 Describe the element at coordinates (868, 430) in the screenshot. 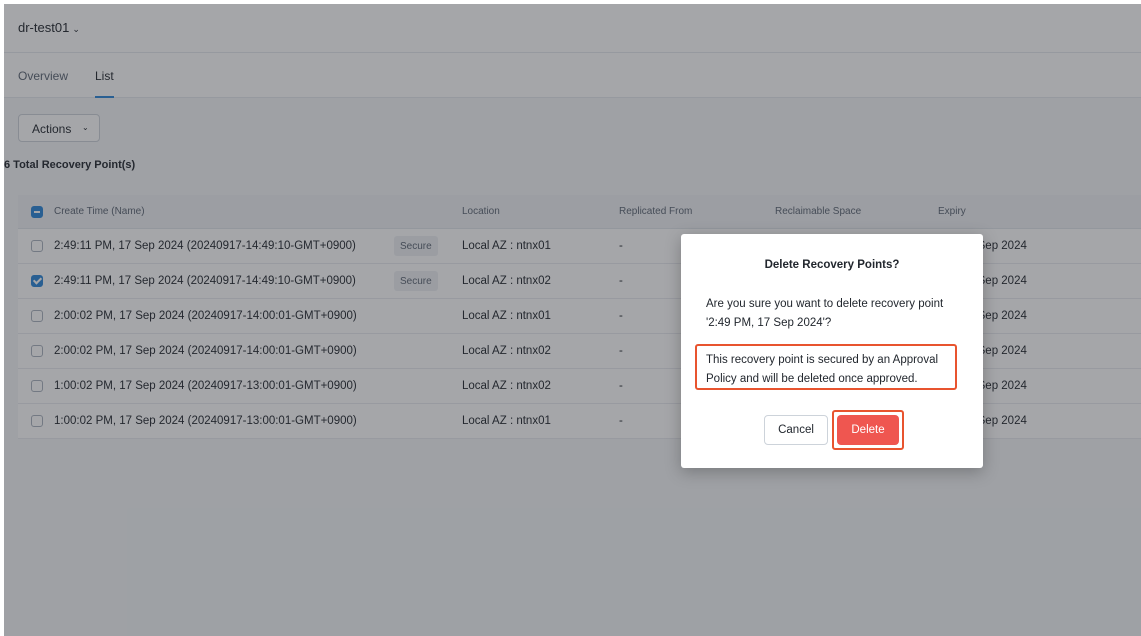

I see `delete-button: Delete` at that location.